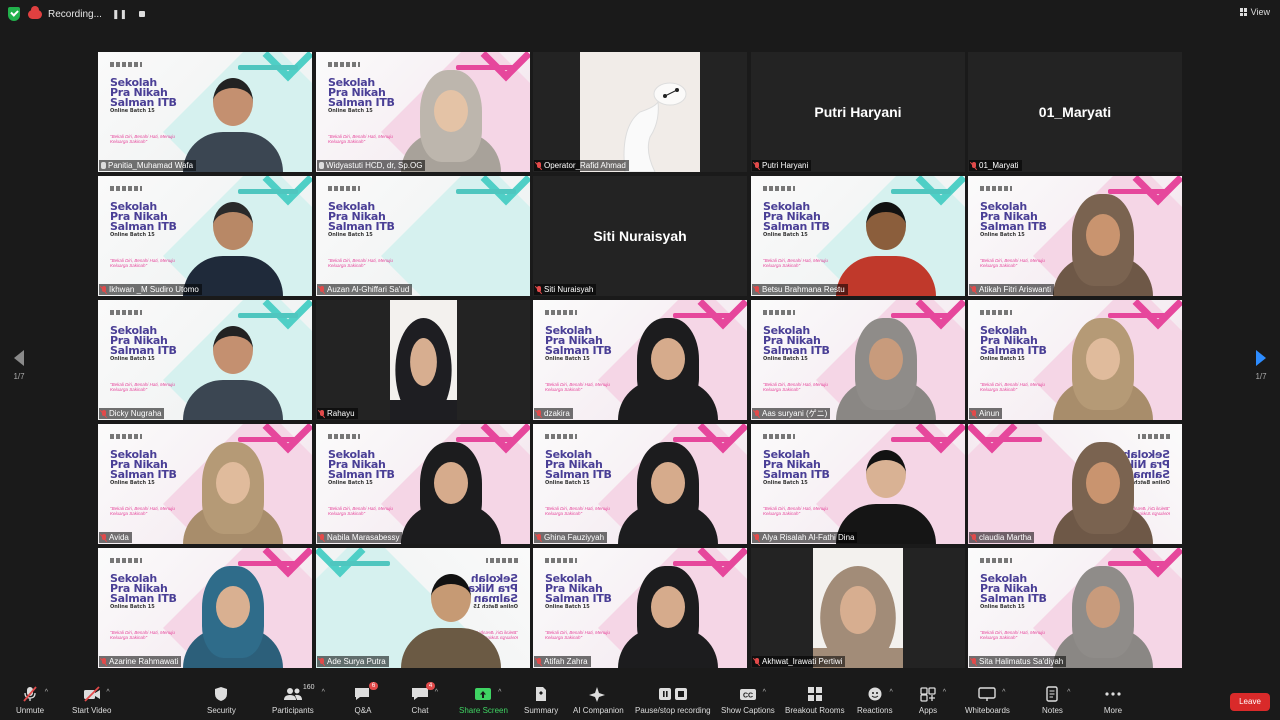  Describe the element at coordinates (423, 360) in the screenshot. I see `participant-tile: Rahayu` at that location.